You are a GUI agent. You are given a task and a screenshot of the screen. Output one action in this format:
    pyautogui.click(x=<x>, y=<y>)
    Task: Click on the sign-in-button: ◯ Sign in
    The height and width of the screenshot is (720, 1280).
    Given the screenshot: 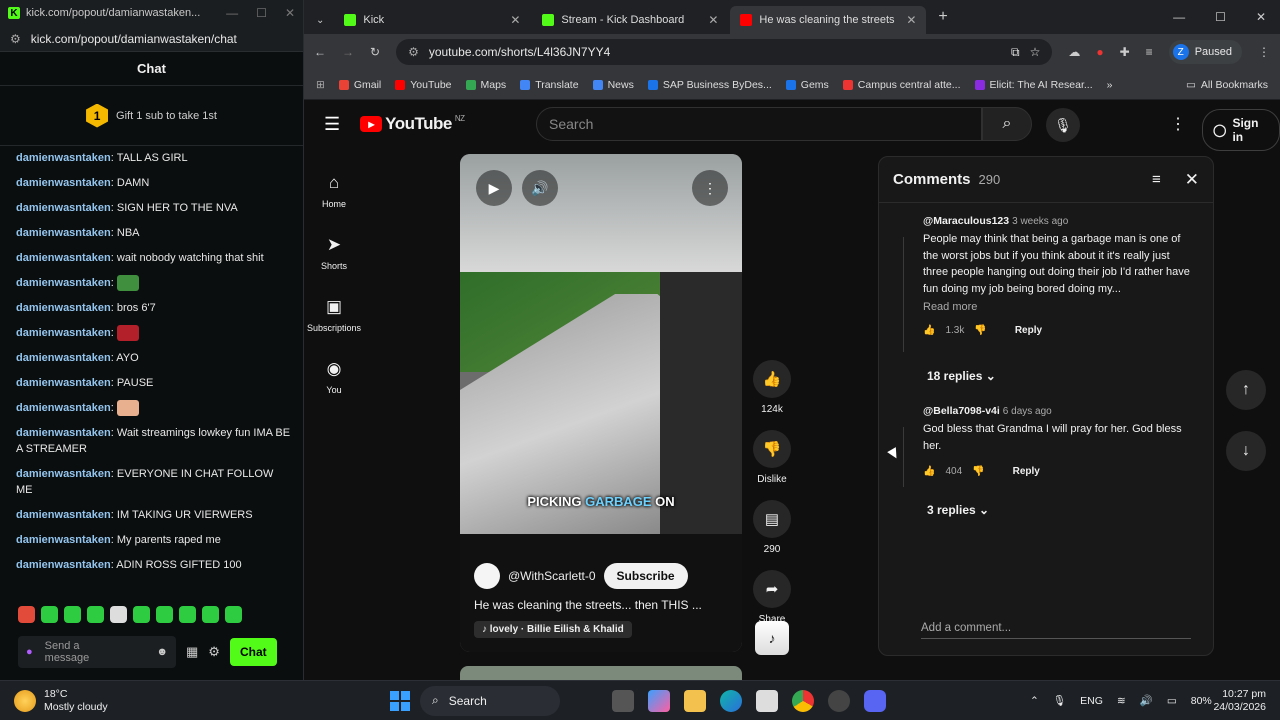 What is the action you would take?
    pyautogui.click(x=1241, y=130)
    